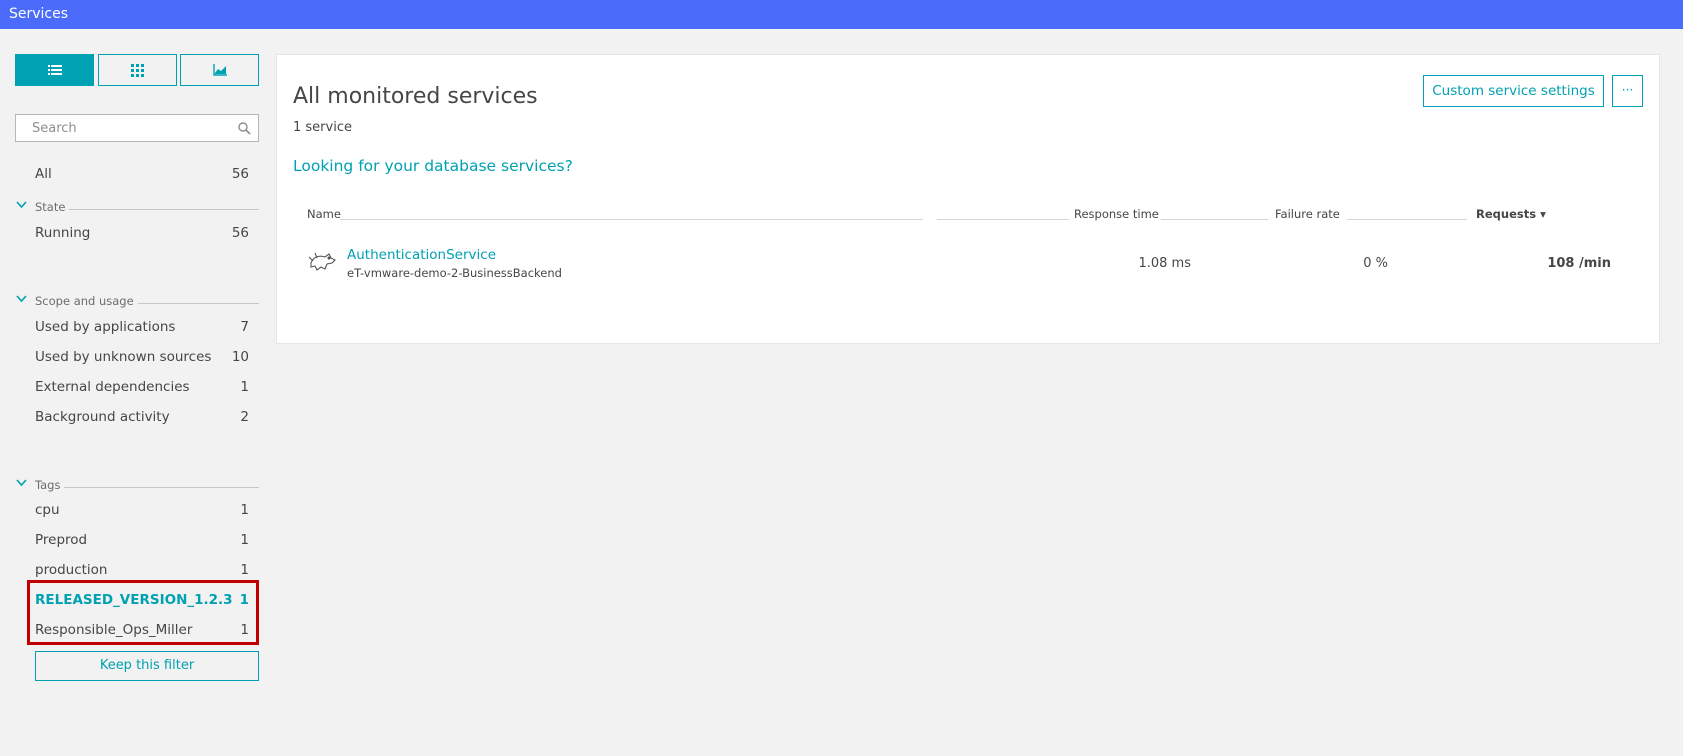  Describe the element at coordinates (1116, 214) in the screenshot. I see `column-header-response-time: Response time` at that location.